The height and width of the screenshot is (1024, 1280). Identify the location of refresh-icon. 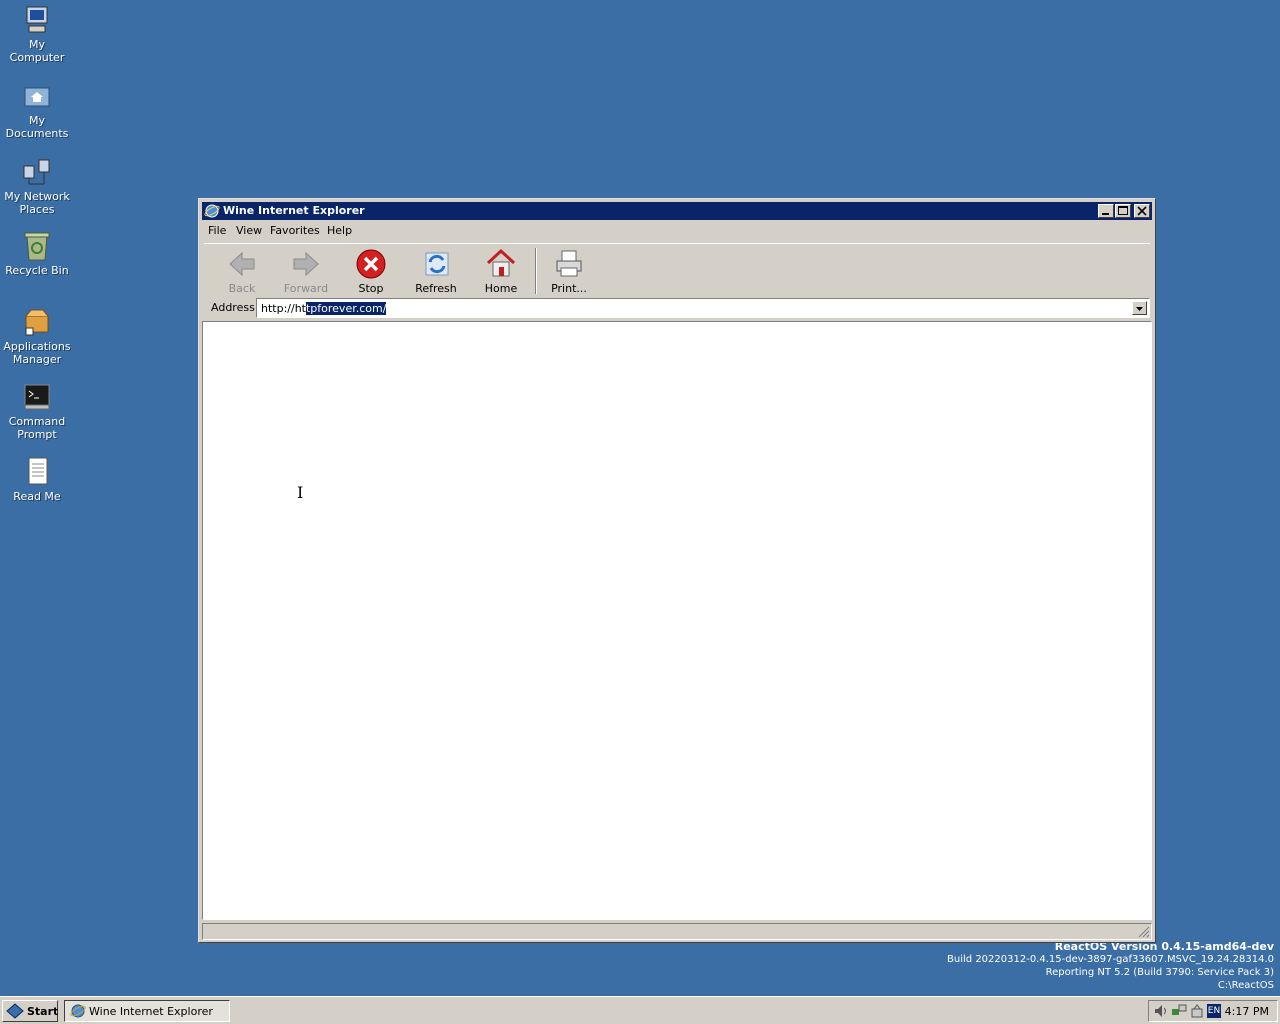
(436, 264).